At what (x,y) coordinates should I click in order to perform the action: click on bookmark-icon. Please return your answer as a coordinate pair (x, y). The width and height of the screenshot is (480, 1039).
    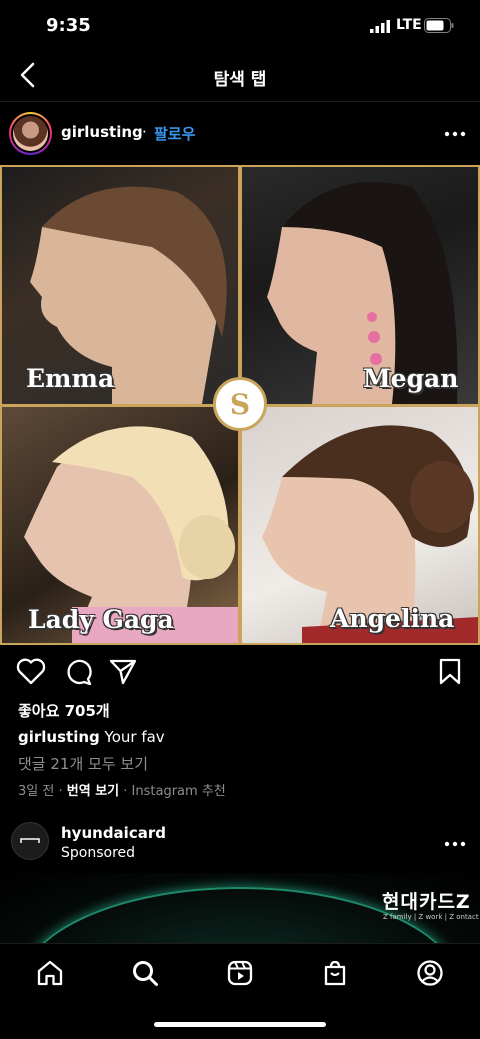
    Looking at the image, I should click on (450, 672).